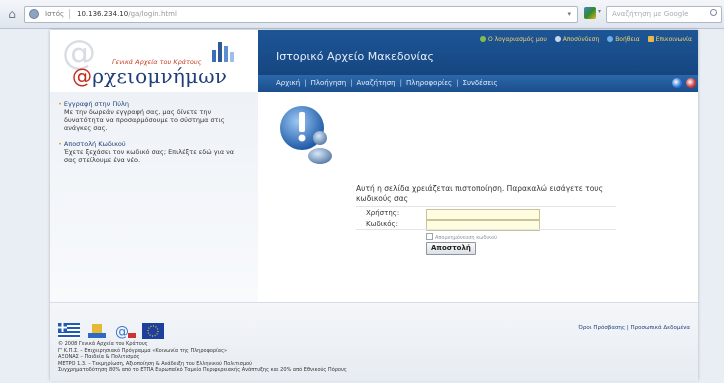 The image size is (724, 383). I want to click on at-icon: @, so click(82, 76).